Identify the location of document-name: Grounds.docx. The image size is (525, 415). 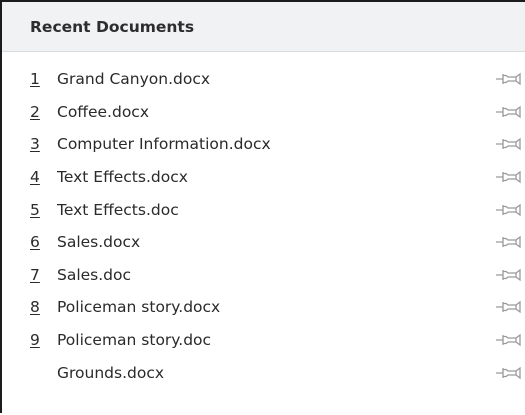
(110, 373).